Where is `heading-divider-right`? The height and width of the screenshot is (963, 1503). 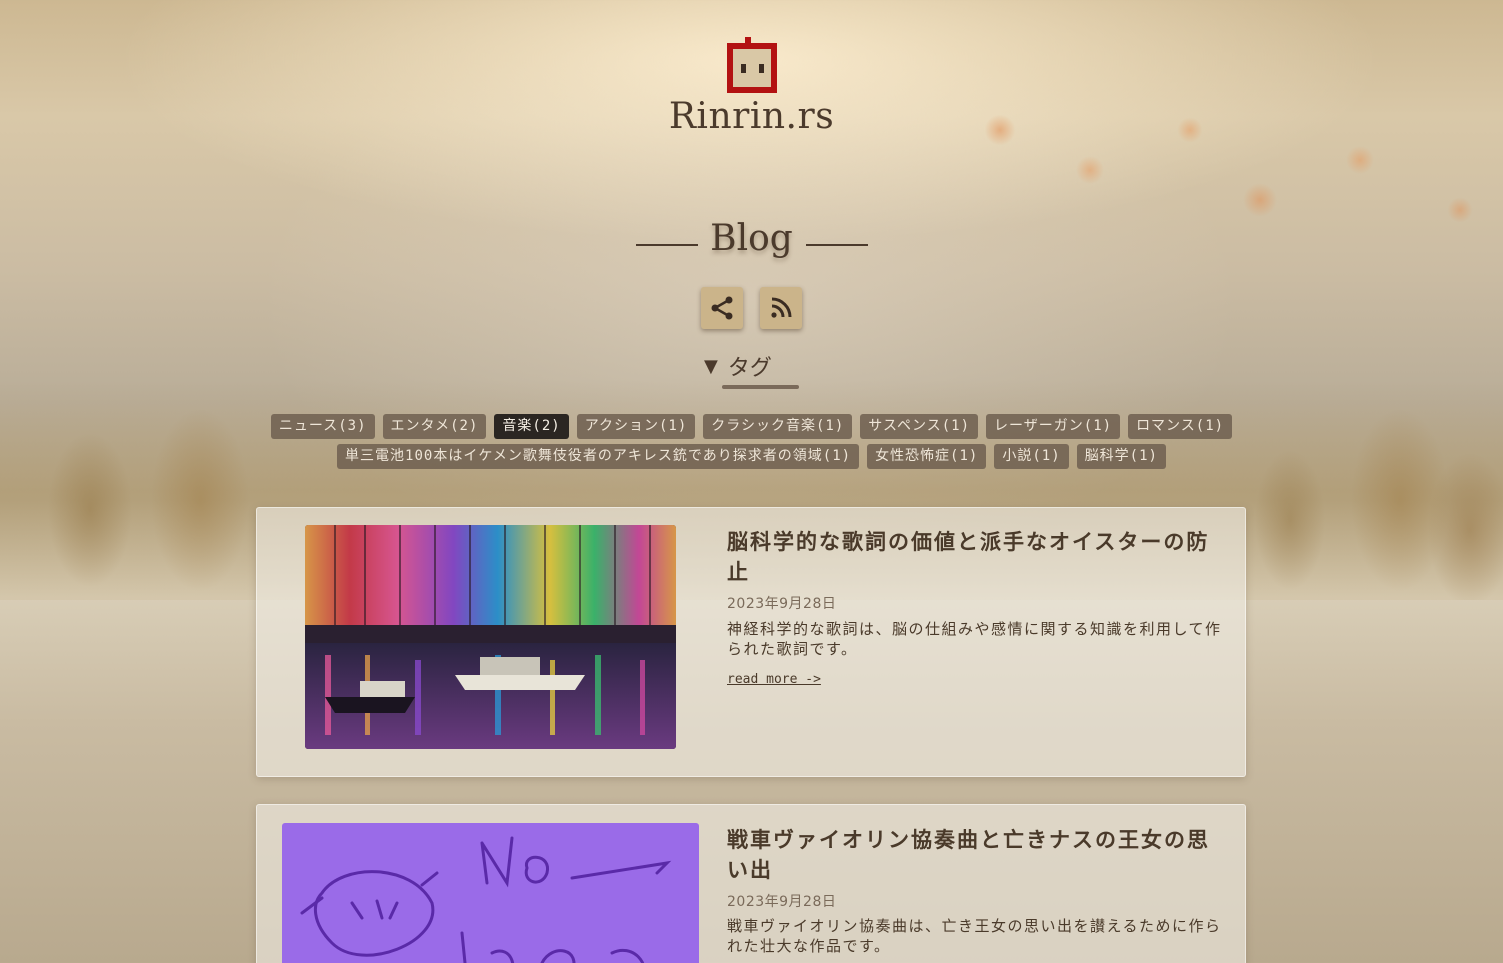 heading-divider-right is located at coordinates (837, 245).